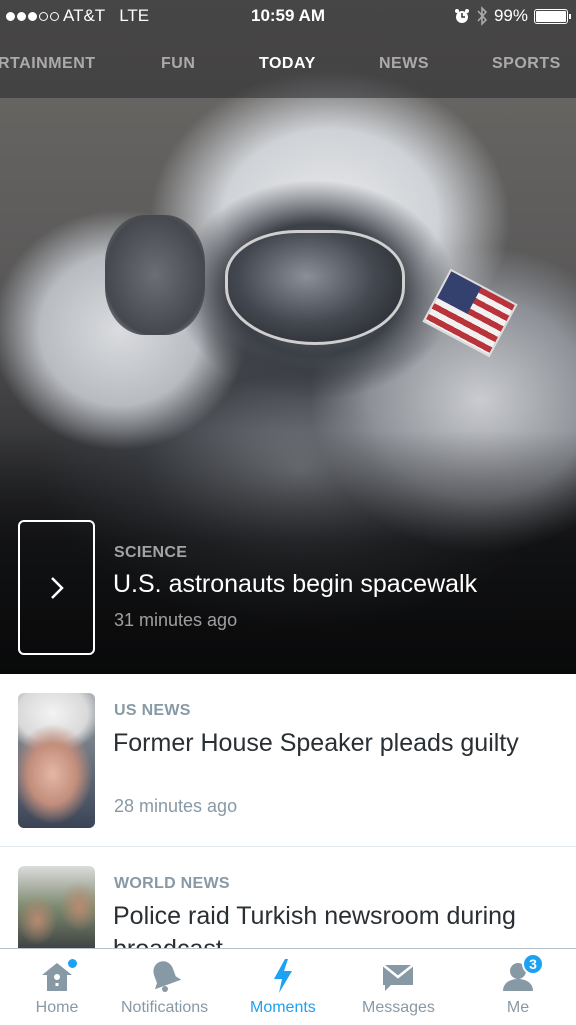 This screenshot has width=576, height=1025. Describe the element at coordinates (552, 16) in the screenshot. I see `battery-icon` at that location.